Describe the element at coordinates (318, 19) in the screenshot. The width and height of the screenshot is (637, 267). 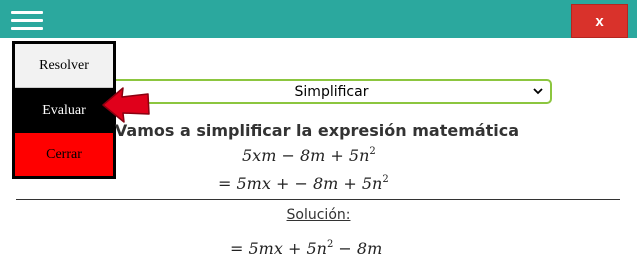
I see `top-bar: x` at that location.